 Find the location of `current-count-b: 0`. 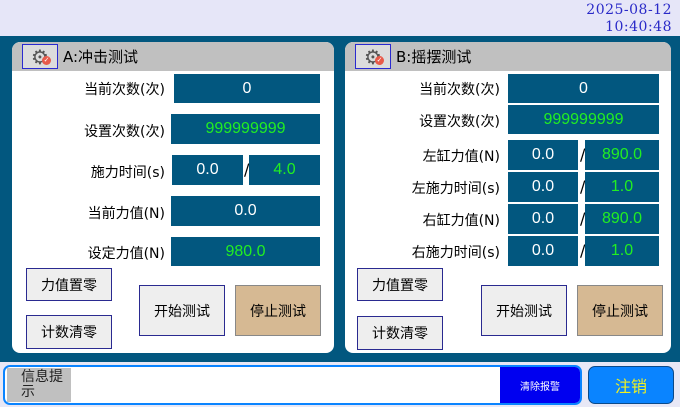

current-count-b: 0 is located at coordinates (583, 88).